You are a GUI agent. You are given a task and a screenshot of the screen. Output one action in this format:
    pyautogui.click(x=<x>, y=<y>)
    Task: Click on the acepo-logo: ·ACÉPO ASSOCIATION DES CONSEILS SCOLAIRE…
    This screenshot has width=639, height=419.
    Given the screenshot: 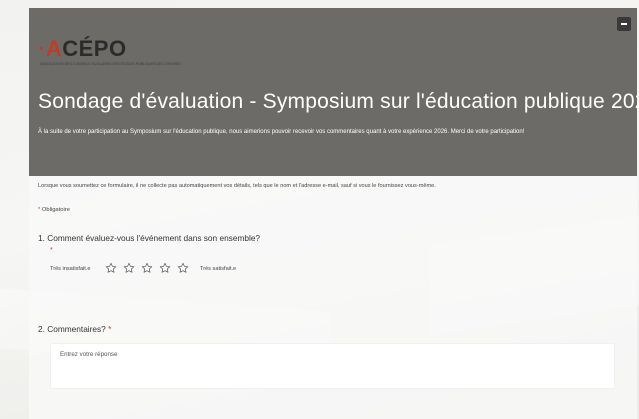 What is the action you would take?
    pyautogui.click(x=109, y=56)
    